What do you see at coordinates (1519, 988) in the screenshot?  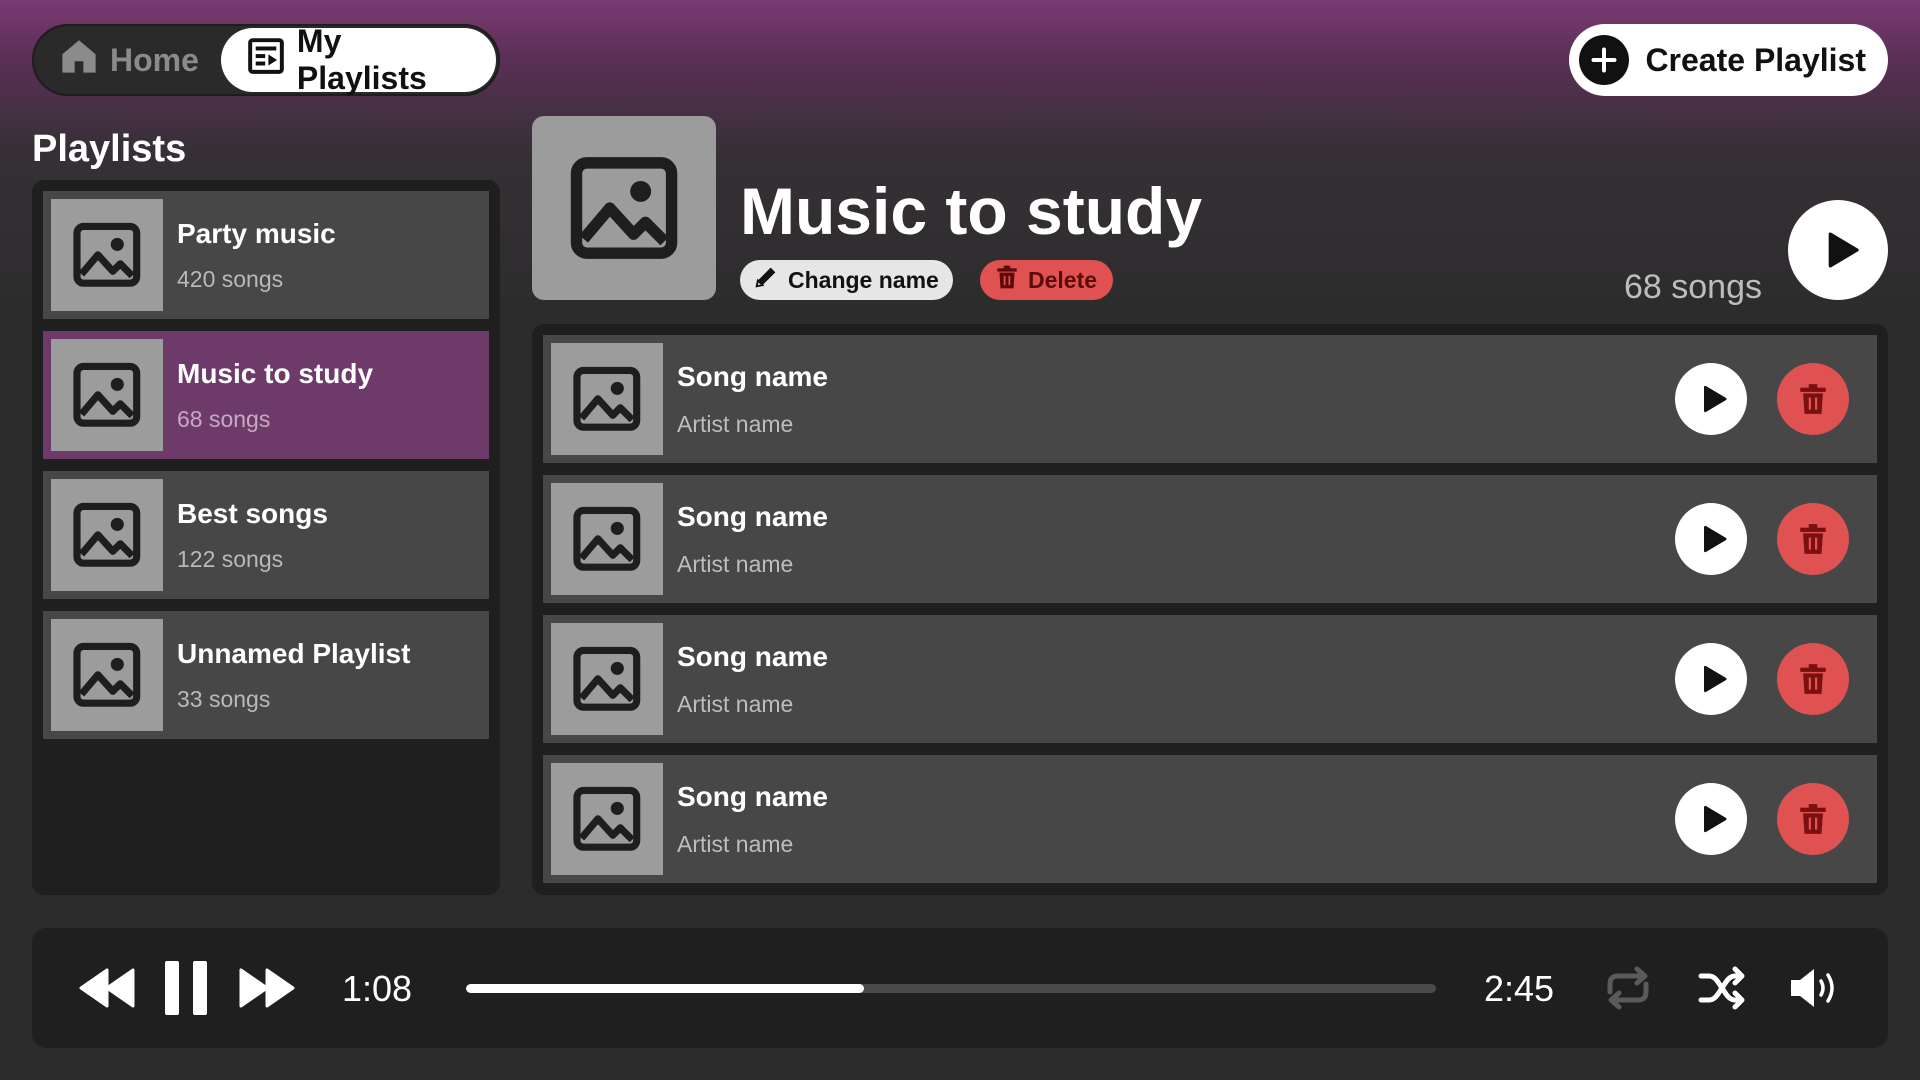 I see `total-time: 2:45` at bounding box center [1519, 988].